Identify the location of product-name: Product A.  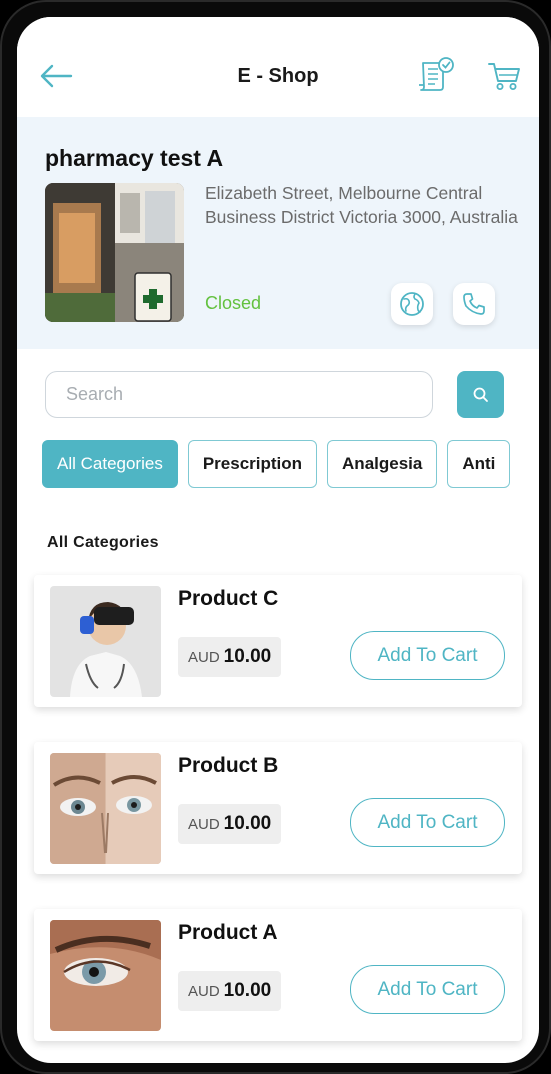
(228, 932).